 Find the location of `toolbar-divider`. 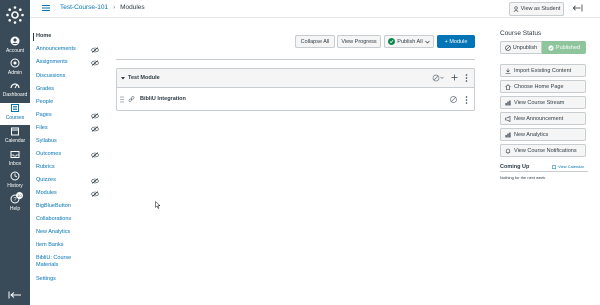

toolbar-divider is located at coordinates (295, 59).